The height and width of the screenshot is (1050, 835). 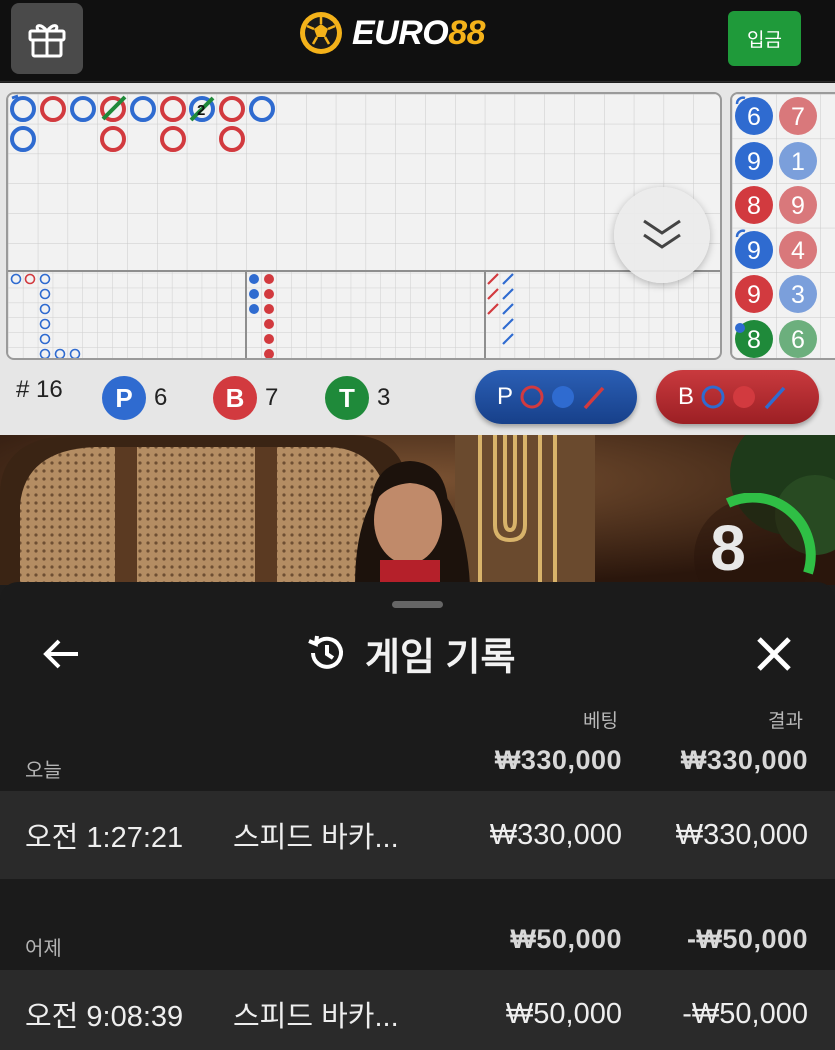 What do you see at coordinates (764, 38) in the screenshot?
I see `deposit-button: 입금` at bounding box center [764, 38].